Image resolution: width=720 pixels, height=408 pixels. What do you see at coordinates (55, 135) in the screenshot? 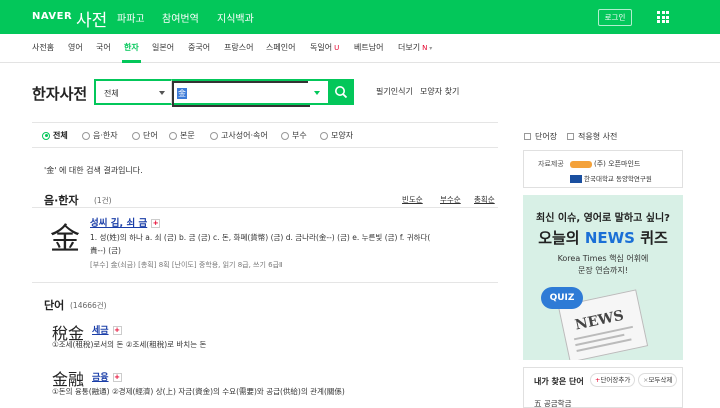
I see `filter-all: 전체` at bounding box center [55, 135].